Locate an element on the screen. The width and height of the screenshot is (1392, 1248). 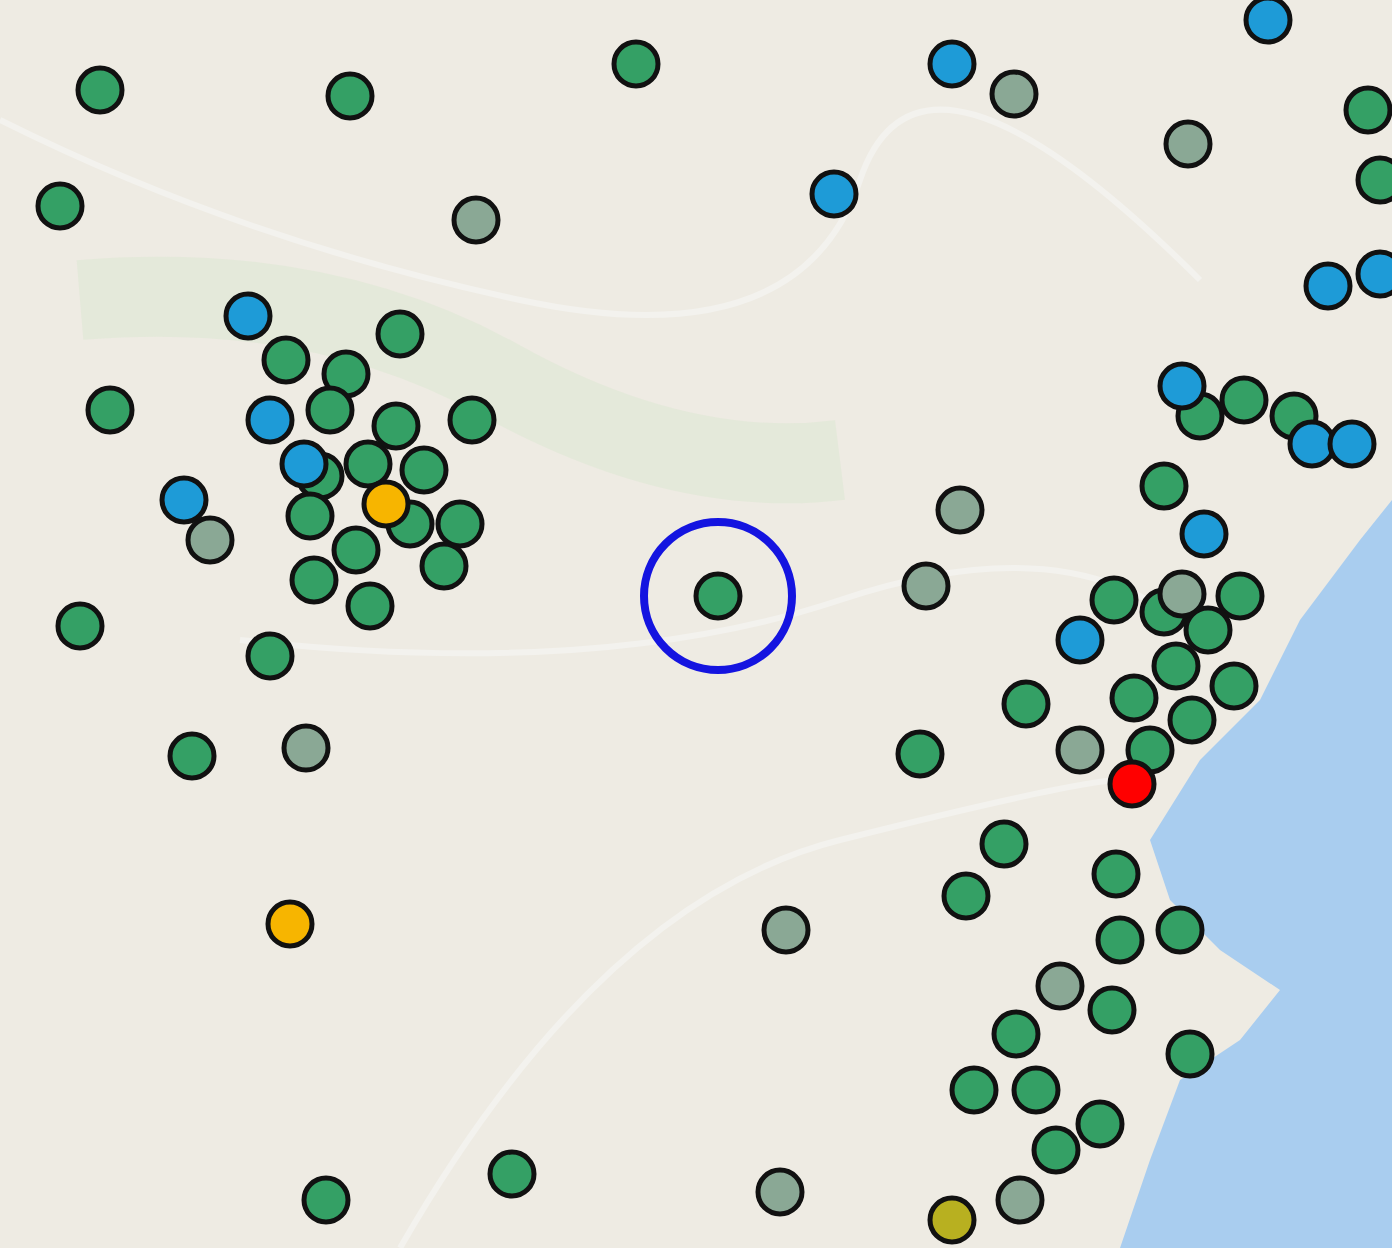
selected-map-marker is located at coordinates (718, 596).